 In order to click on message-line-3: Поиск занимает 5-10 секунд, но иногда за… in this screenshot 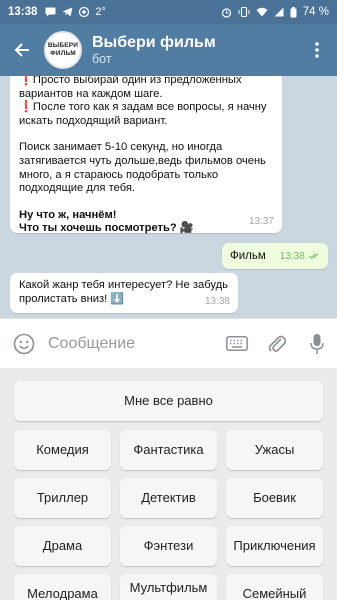, I will do `click(142, 168)`.